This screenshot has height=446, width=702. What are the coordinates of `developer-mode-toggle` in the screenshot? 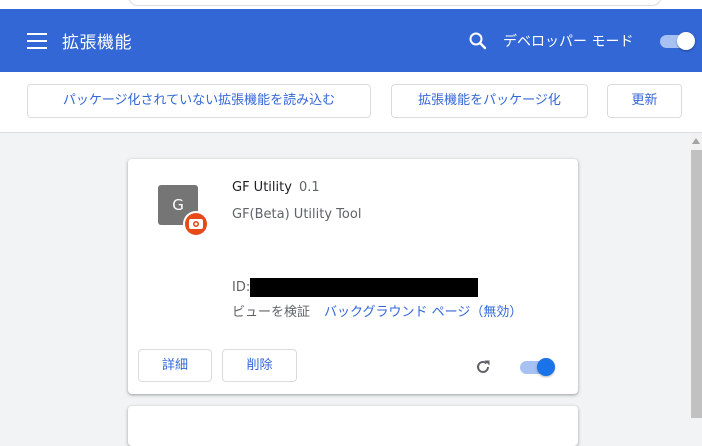 It's located at (677, 41).